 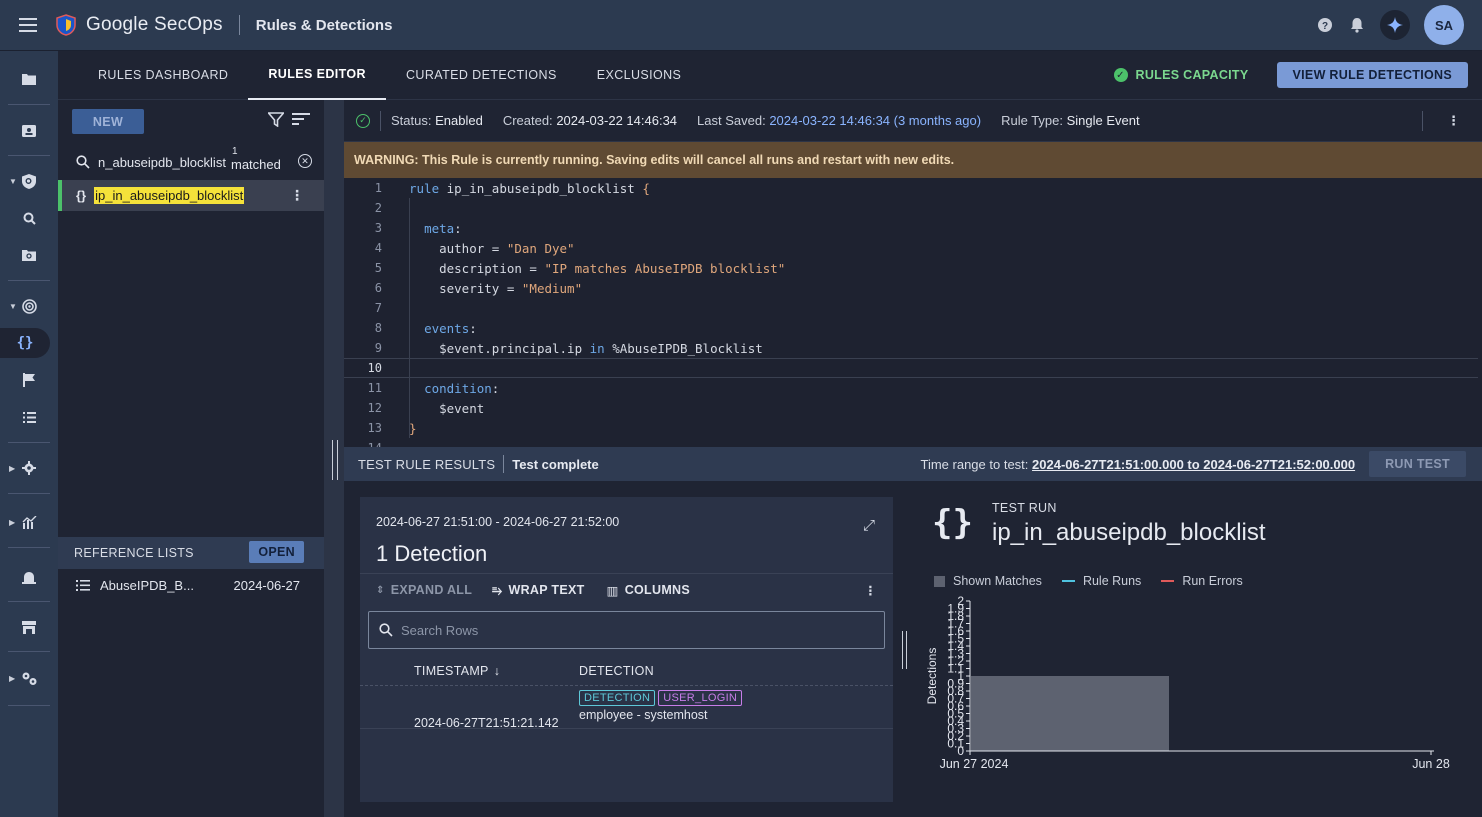 What do you see at coordinates (108, 121) in the screenshot?
I see `new-rule-button: NEW` at bounding box center [108, 121].